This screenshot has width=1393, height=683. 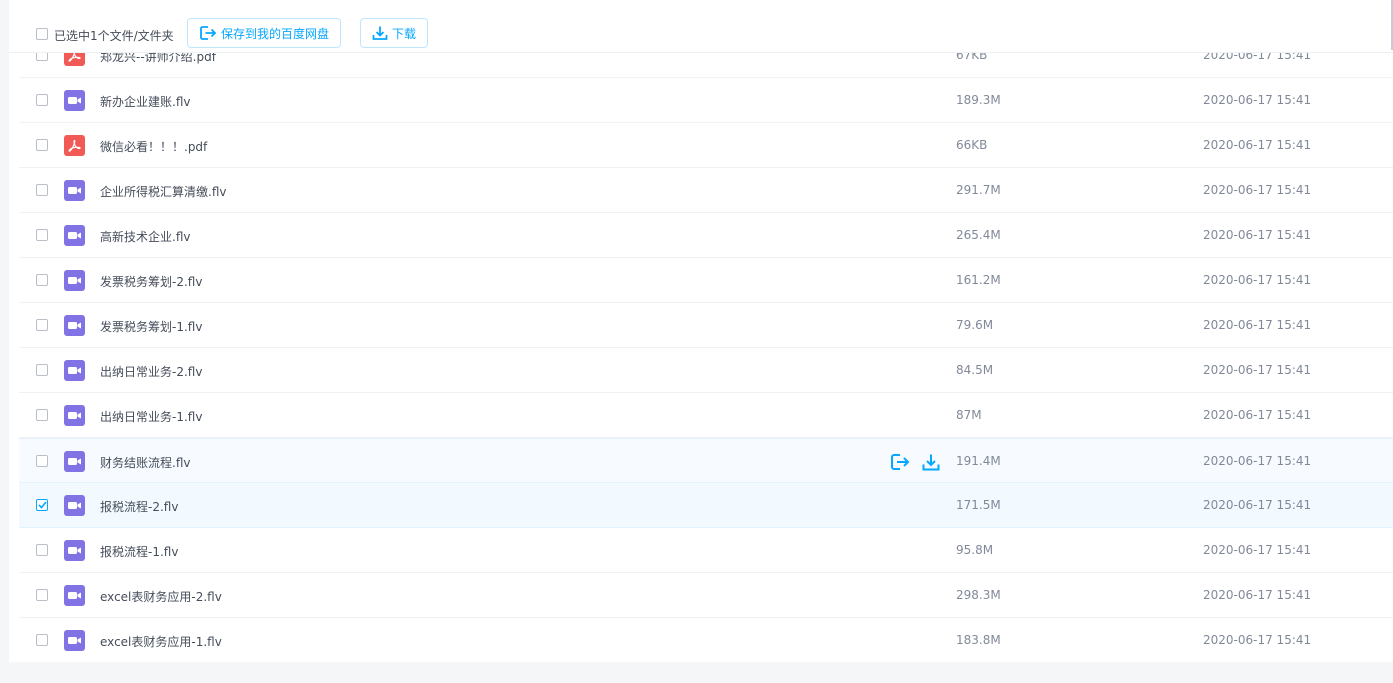 I want to click on table-row: 高新技术企业.flv 265.4M 2020-06-17 15:41, so click(x=706, y=235).